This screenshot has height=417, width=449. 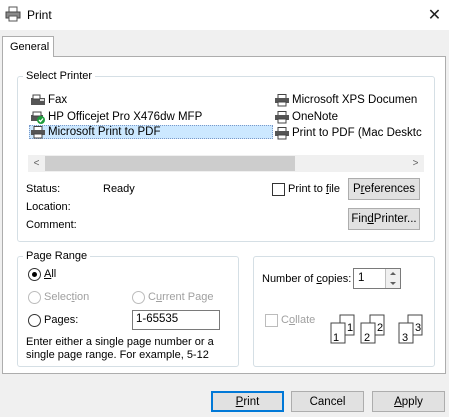 What do you see at coordinates (57, 256) in the screenshot?
I see `page-range-legend: Page Range` at bounding box center [57, 256].